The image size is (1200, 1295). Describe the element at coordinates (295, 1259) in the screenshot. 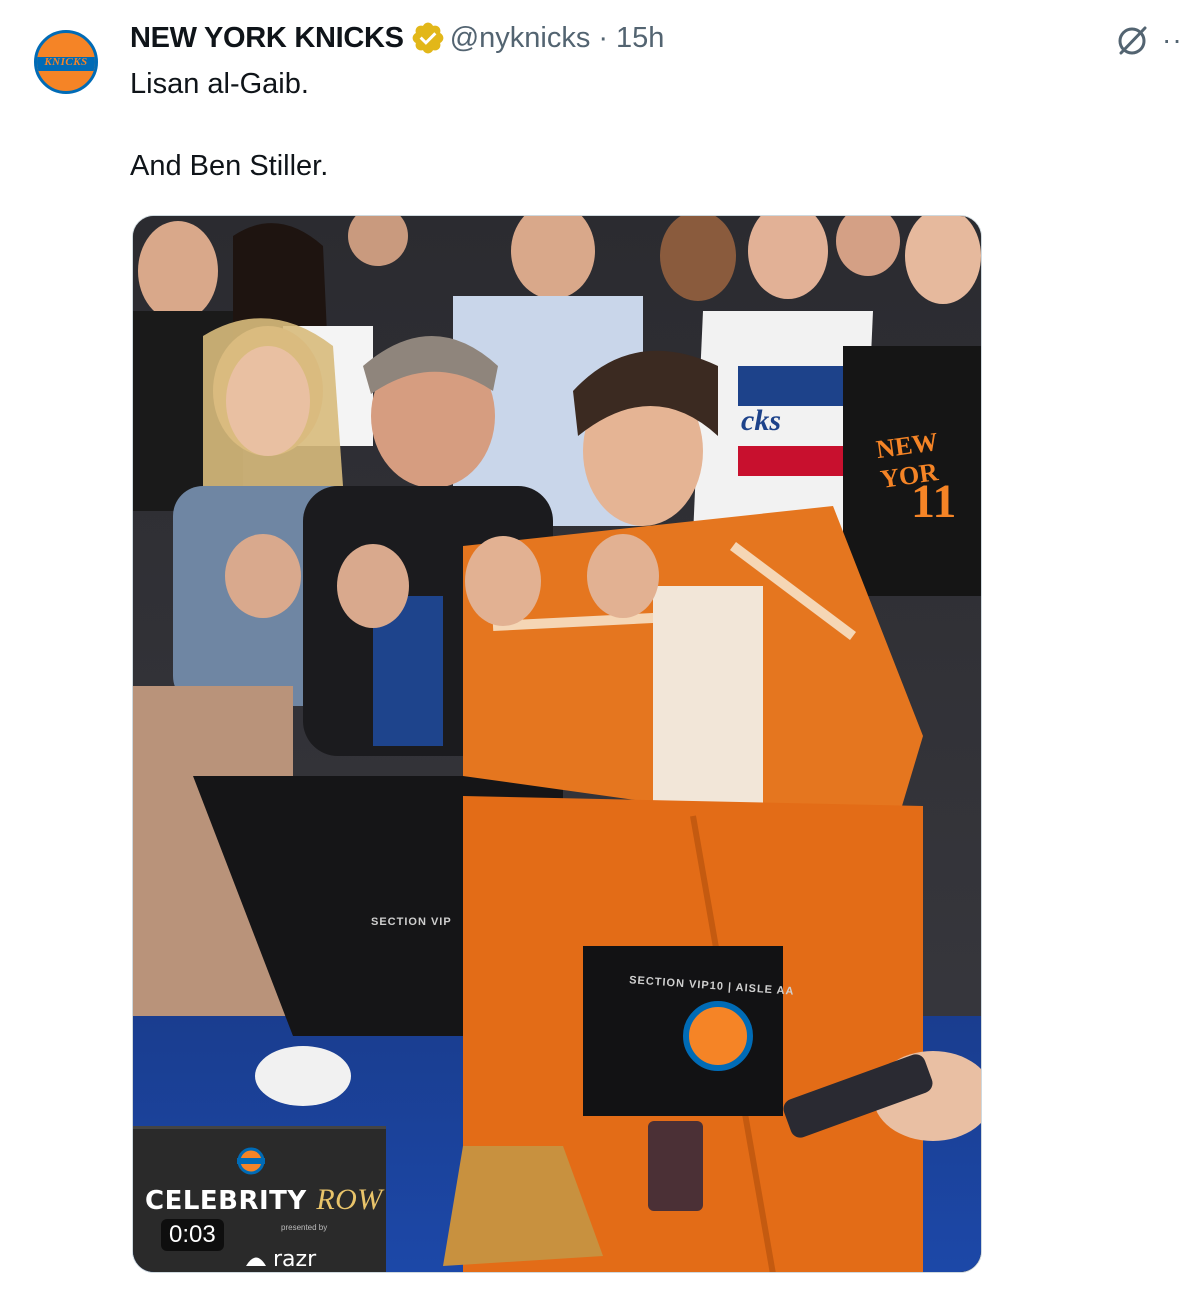

I see `sponsor-name: razr` at that location.